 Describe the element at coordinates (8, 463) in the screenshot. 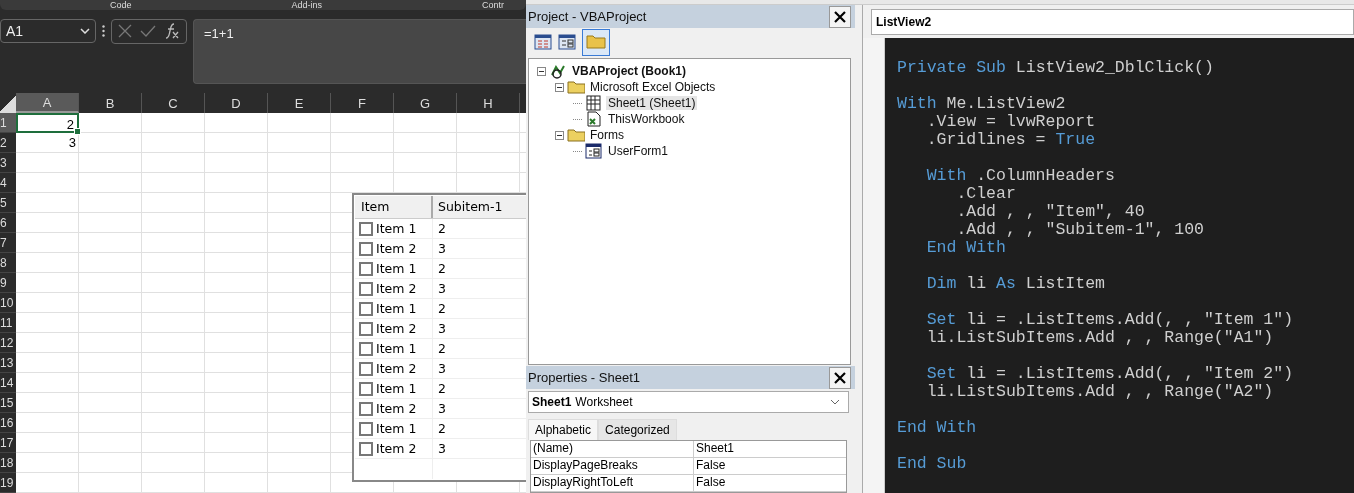

I see `row-header: 18` at that location.